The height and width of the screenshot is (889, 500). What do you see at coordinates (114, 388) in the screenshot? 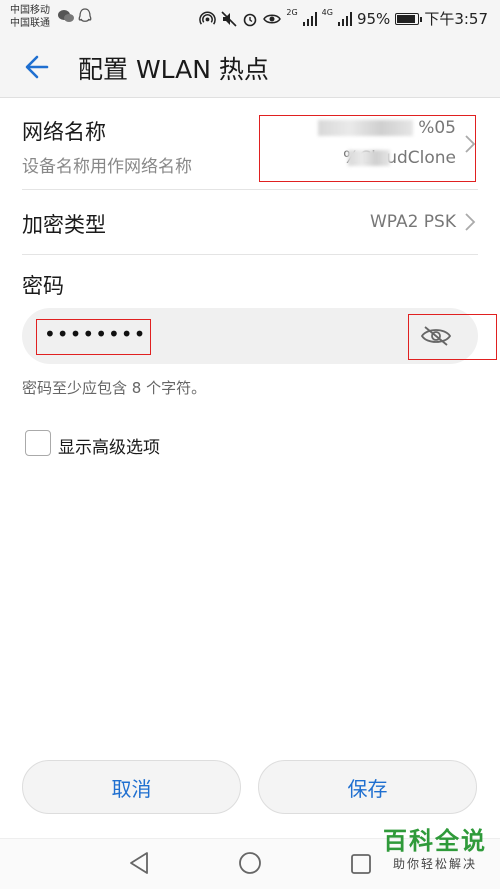
I see `password-hint: 密码至少应包含 8 个字符。` at bounding box center [114, 388].